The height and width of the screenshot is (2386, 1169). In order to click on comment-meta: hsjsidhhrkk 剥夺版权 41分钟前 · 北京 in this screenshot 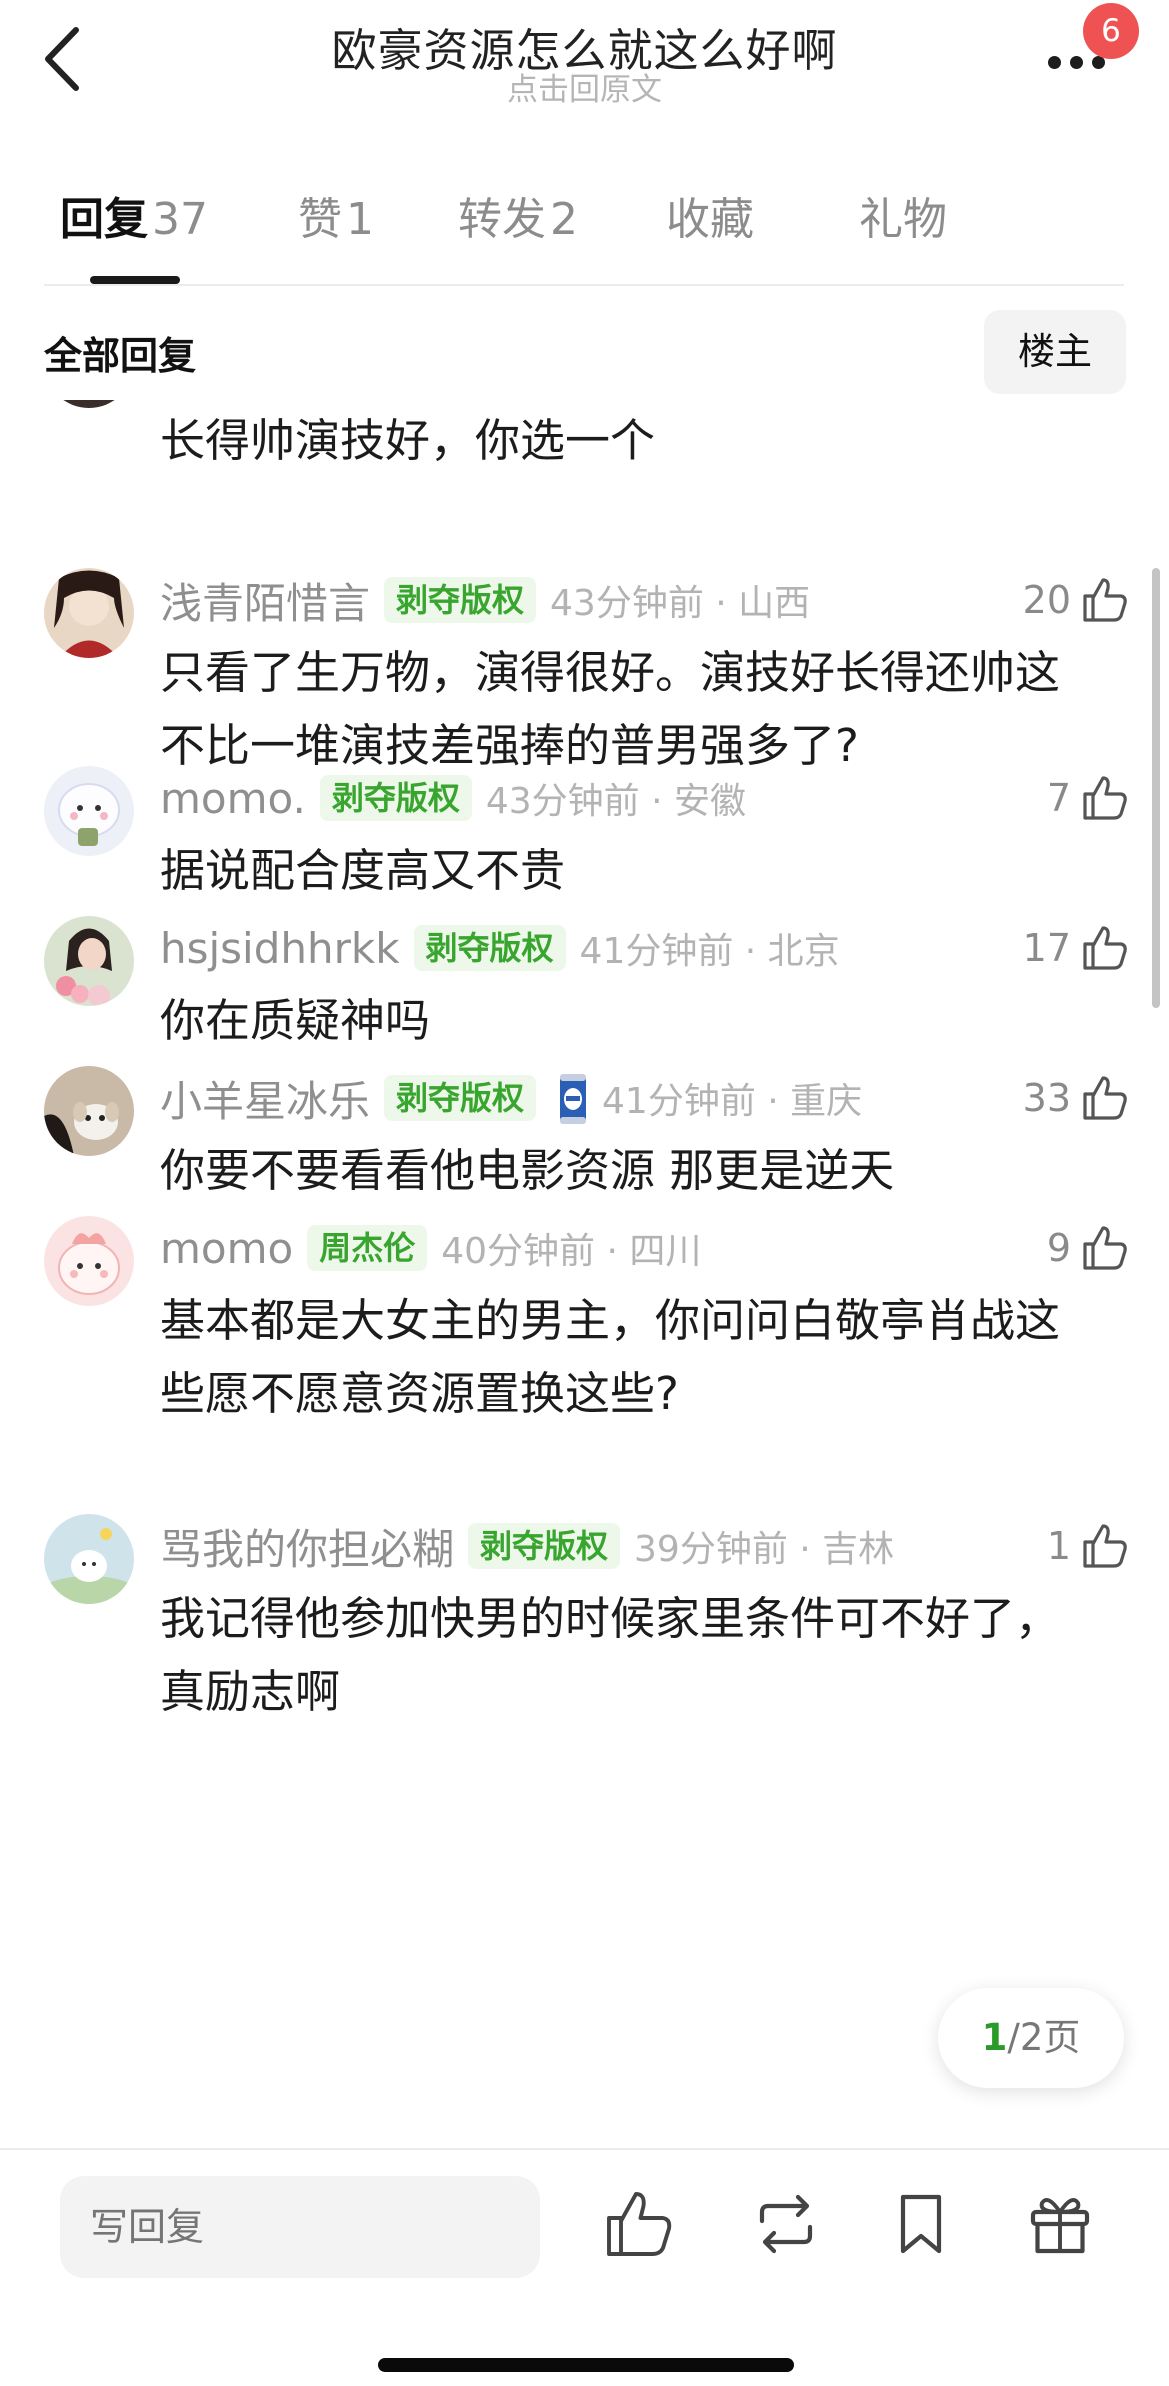, I will do `click(500, 948)`.